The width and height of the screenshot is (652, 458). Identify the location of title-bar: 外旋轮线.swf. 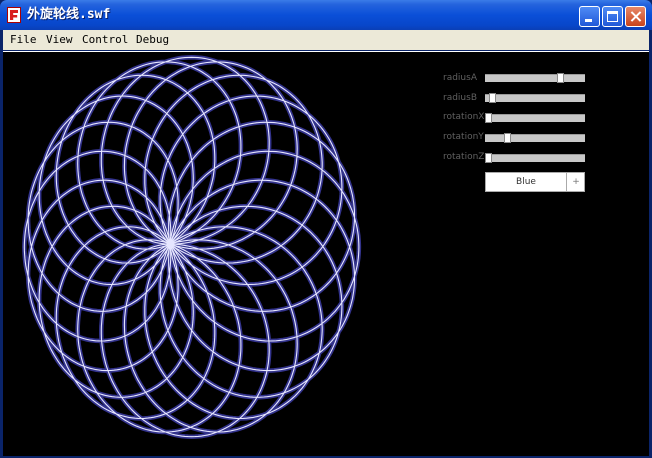
(326, 15).